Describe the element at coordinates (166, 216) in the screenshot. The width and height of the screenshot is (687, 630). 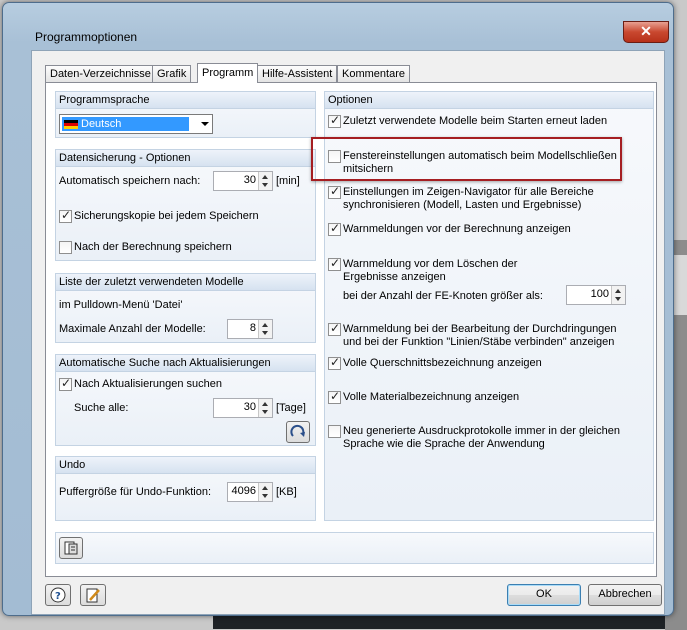
I see `backup-label: Sicherungskopie bei jedem Speichern` at that location.